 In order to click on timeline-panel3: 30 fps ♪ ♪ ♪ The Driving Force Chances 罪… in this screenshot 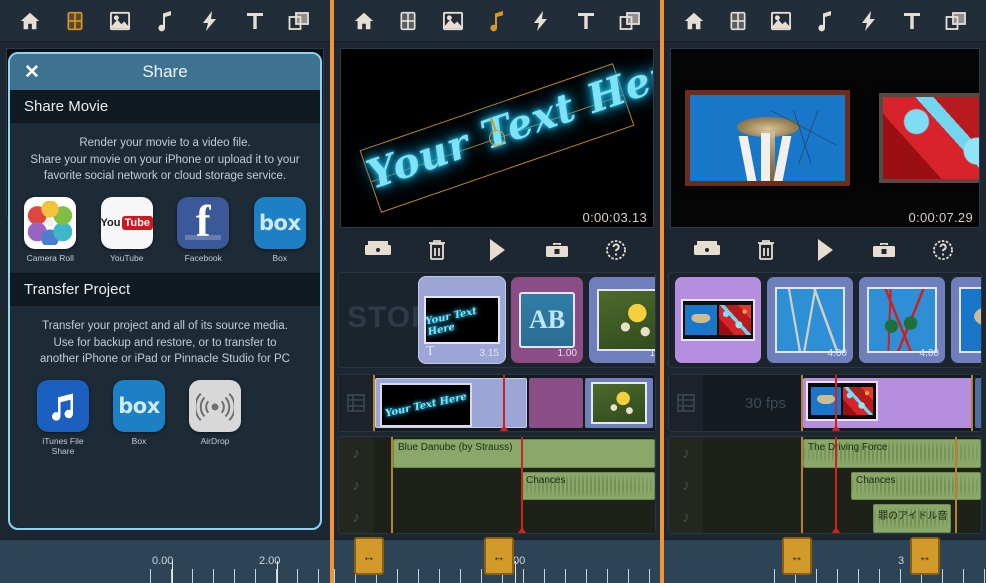, I will do `click(825, 454)`.